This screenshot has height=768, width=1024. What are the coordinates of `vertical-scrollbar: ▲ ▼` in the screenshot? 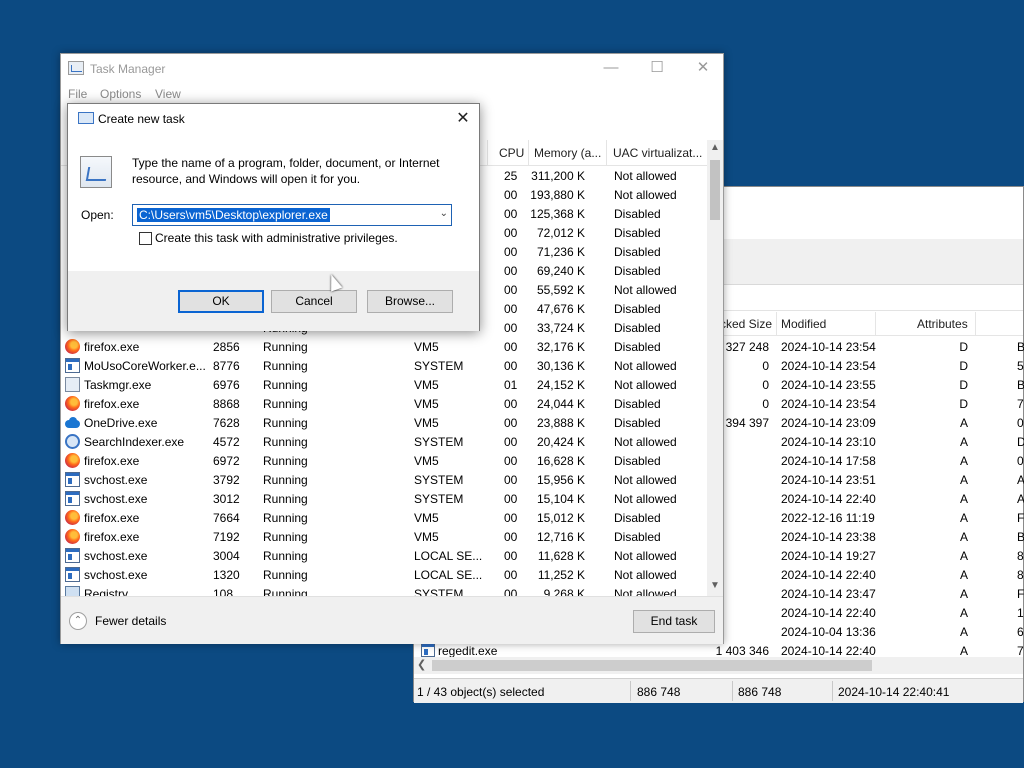 It's located at (715, 368).